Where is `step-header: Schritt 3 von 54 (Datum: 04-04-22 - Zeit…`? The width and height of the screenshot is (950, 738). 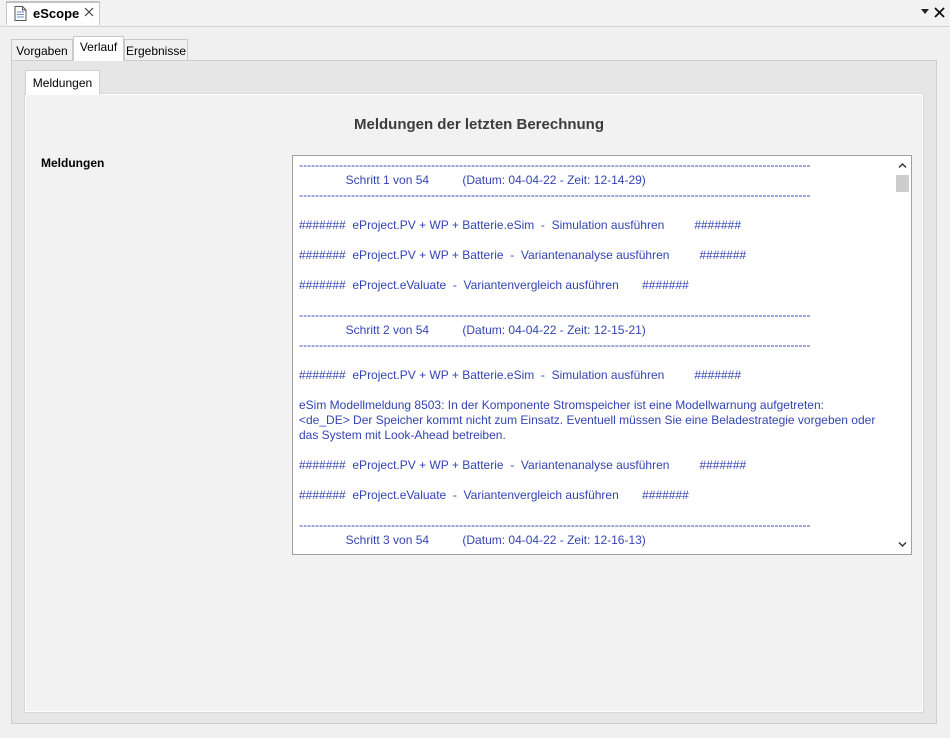 step-header: Schritt 3 von 54 (Datum: 04-04-22 - Zeit… is located at coordinates (472, 540).